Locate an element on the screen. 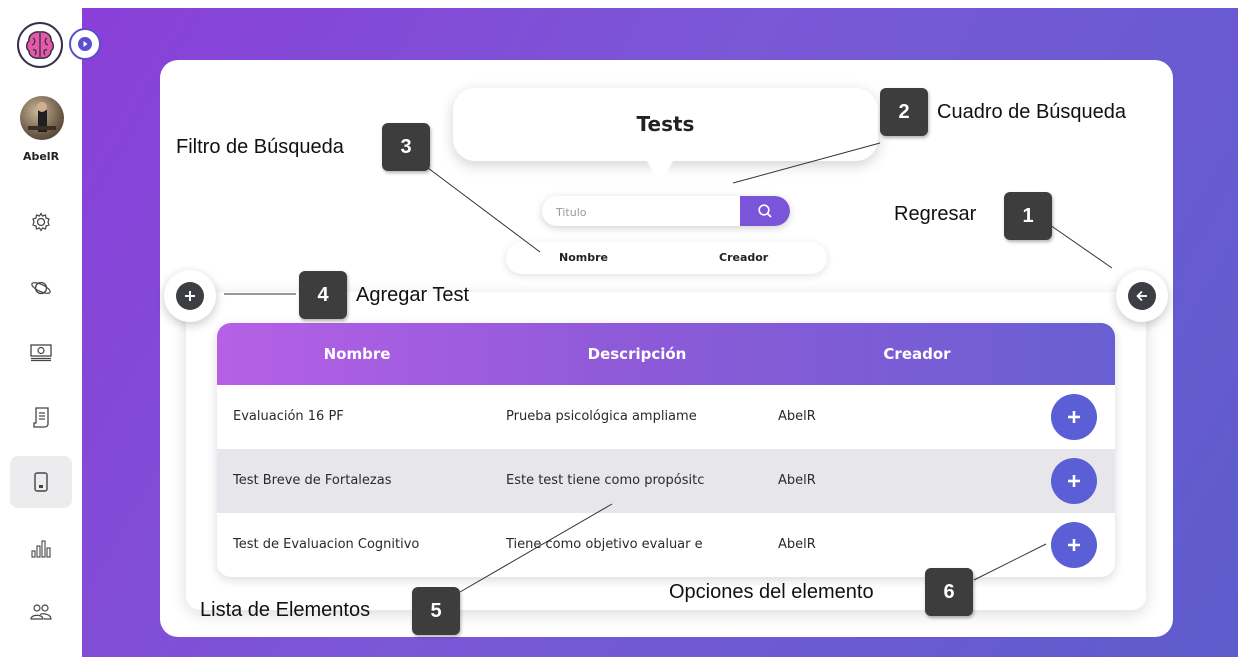 The width and height of the screenshot is (1238, 657). cell-name: Test de Evaluacion Cognitivo is located at coordinates (326, 544).